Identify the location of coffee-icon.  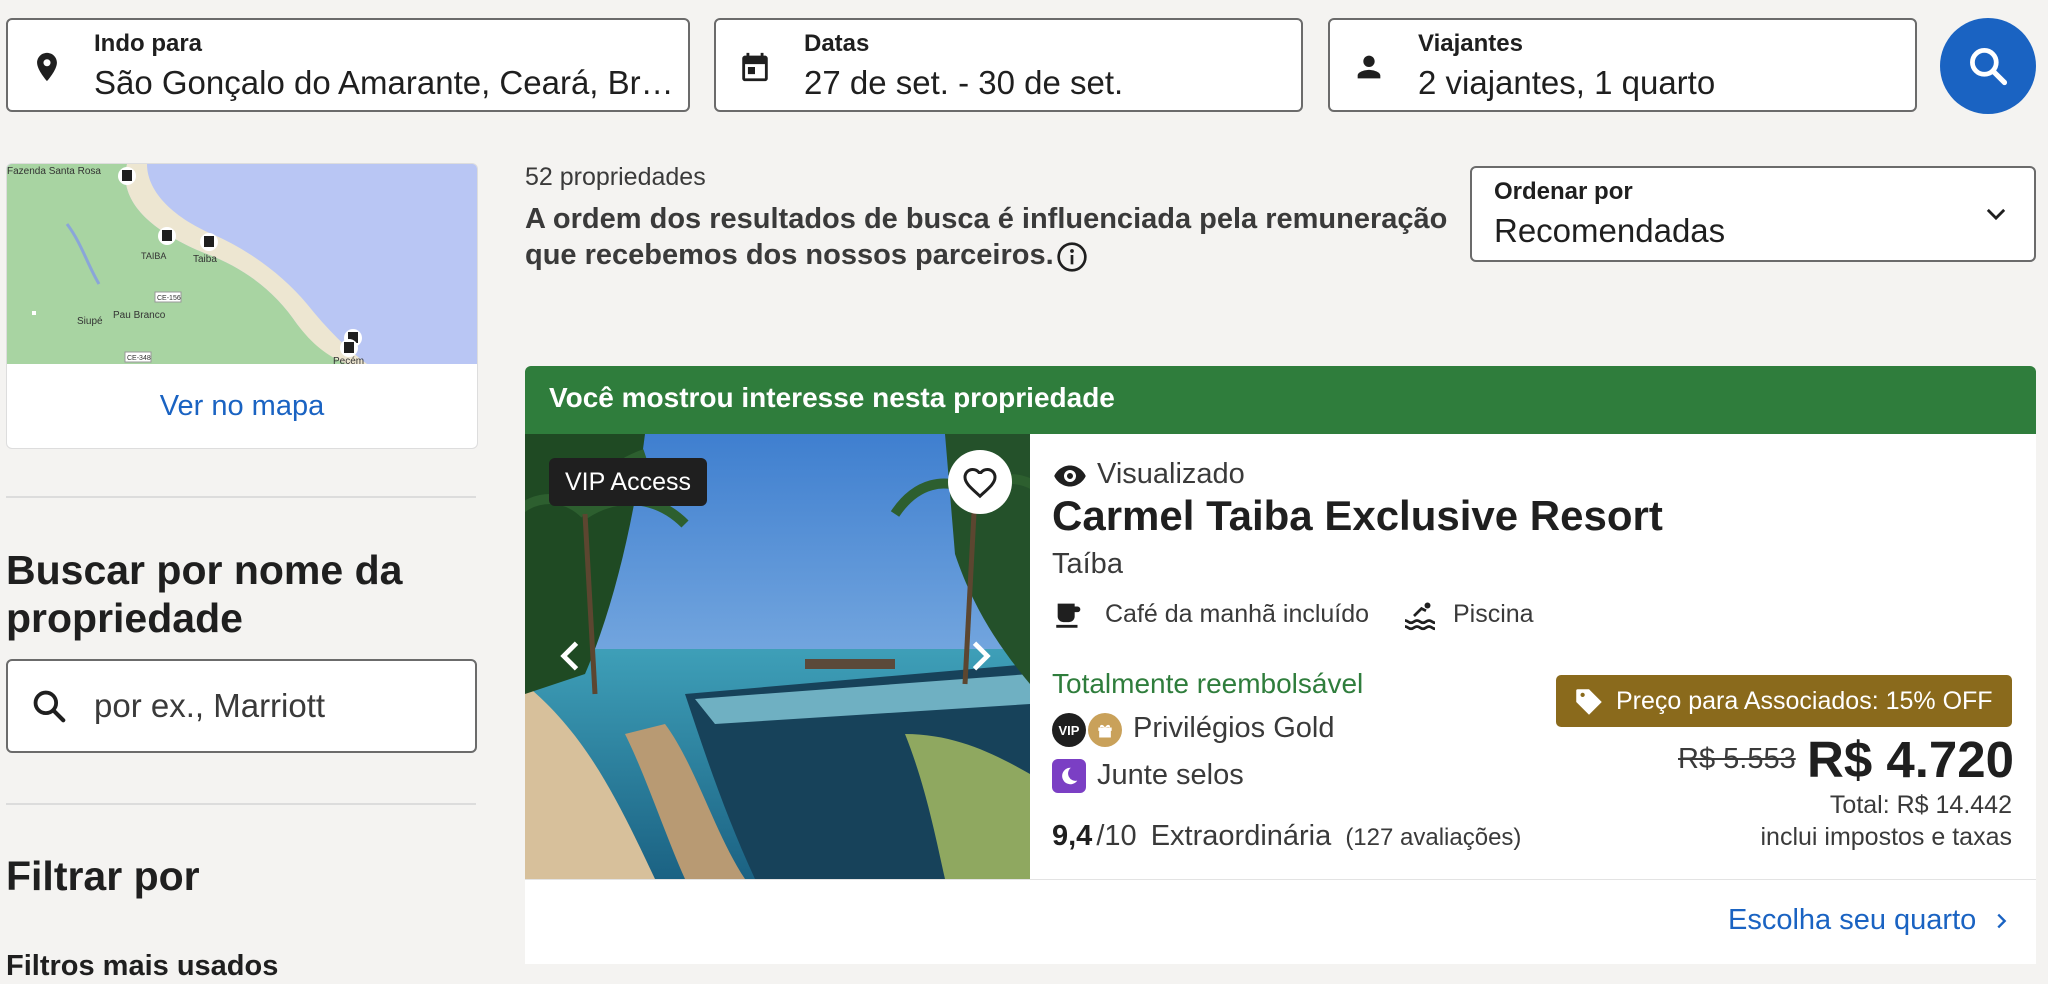
(1068, 615).